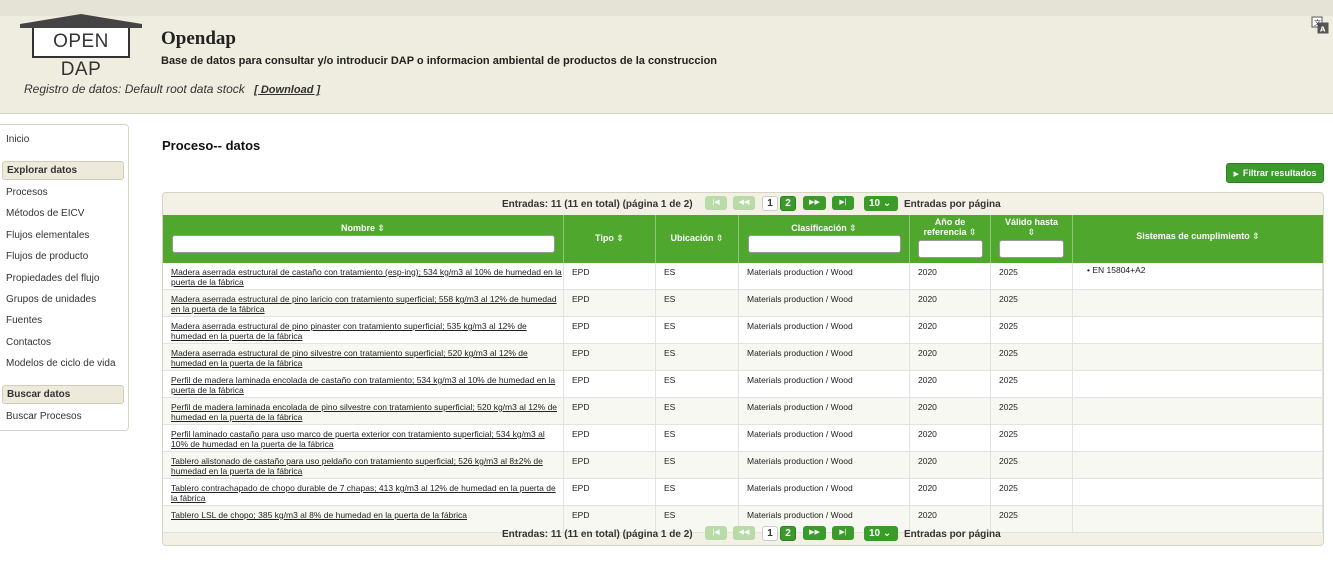  I want to click on filter-input-valido-hasta, so click(1031, 249).